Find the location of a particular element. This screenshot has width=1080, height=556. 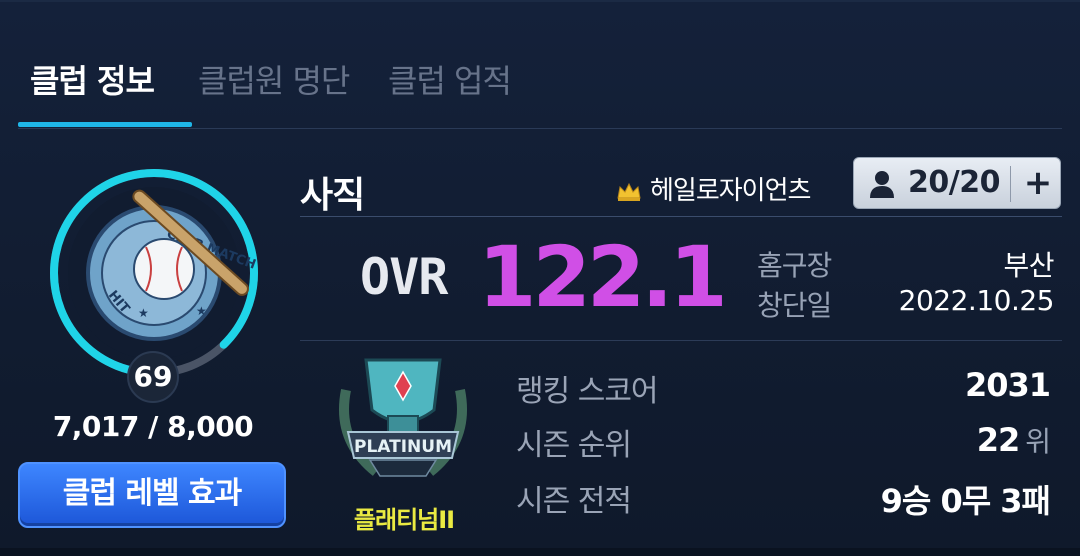

club-level-effect-button: 클럽 레벨 효과 is located at coordinates (152, 495).